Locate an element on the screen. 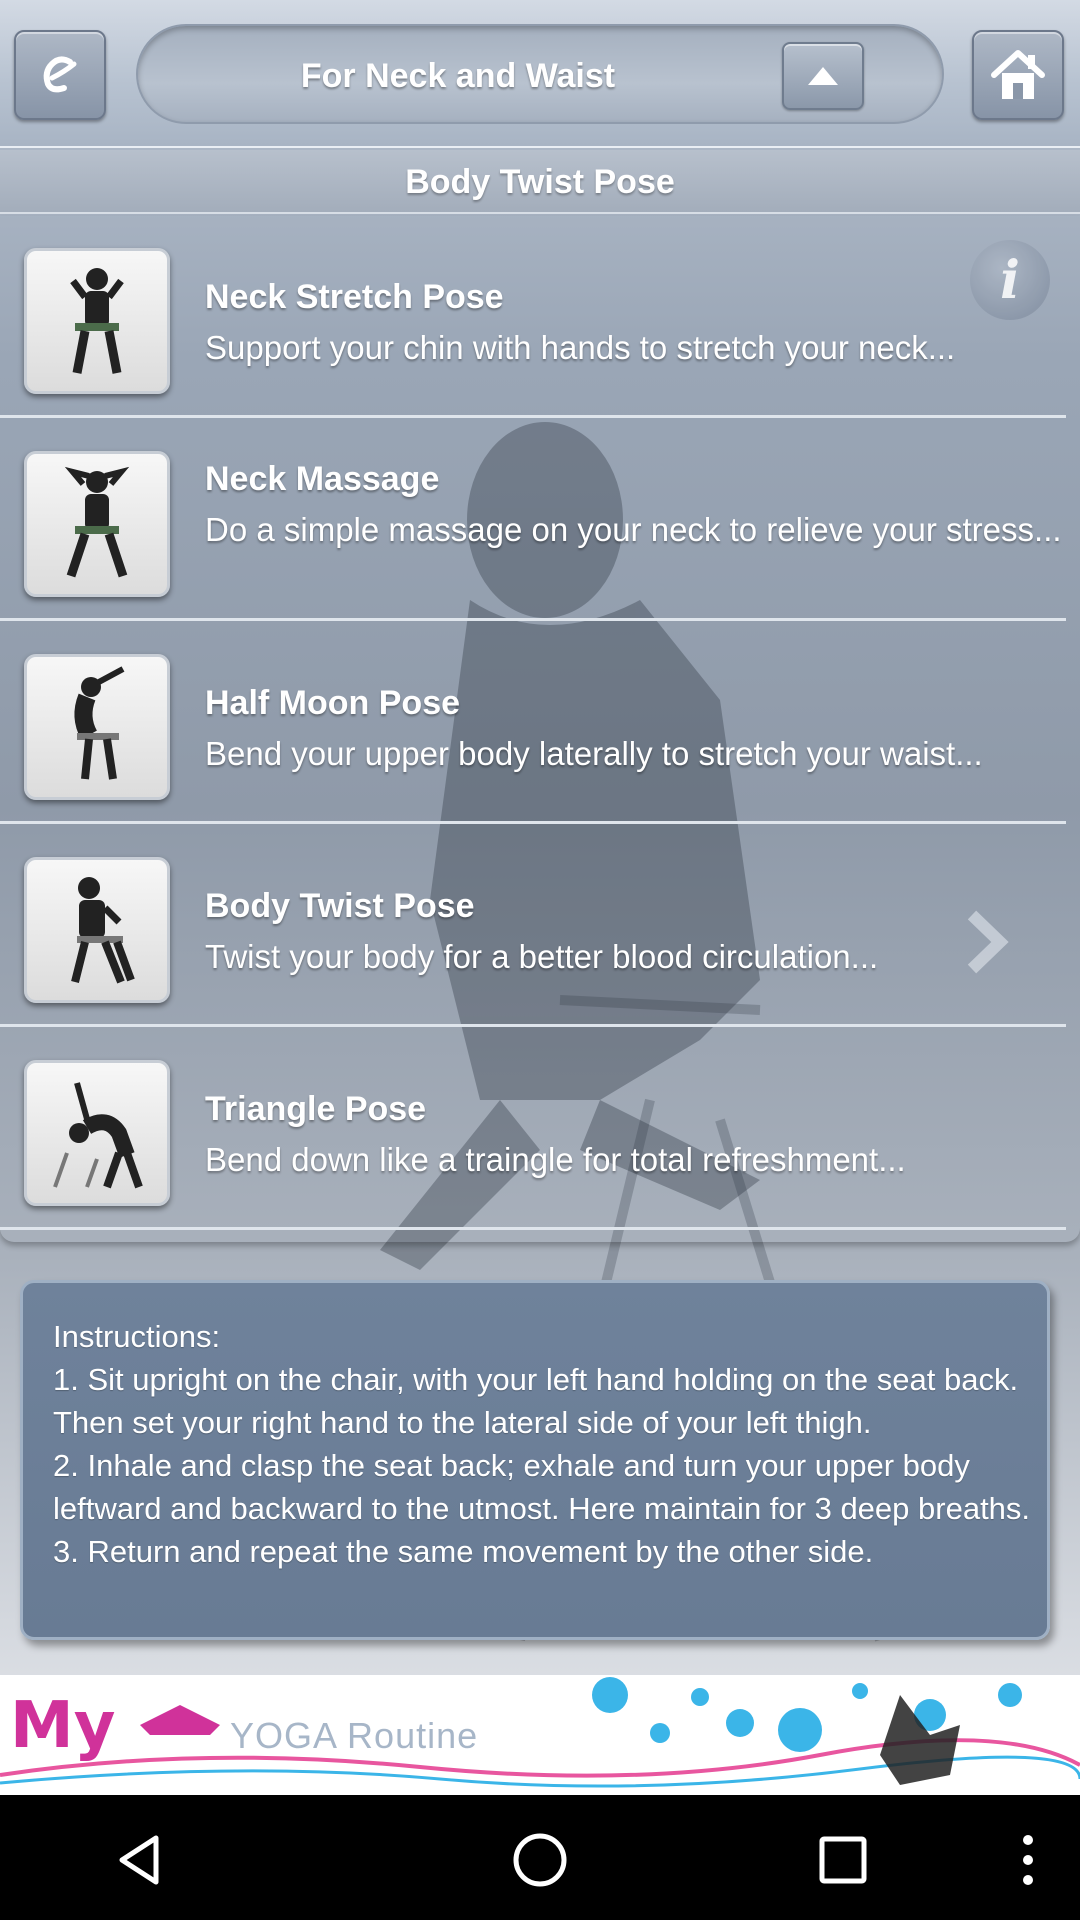  circle-home-icon is located at coordinates (540, 1860).